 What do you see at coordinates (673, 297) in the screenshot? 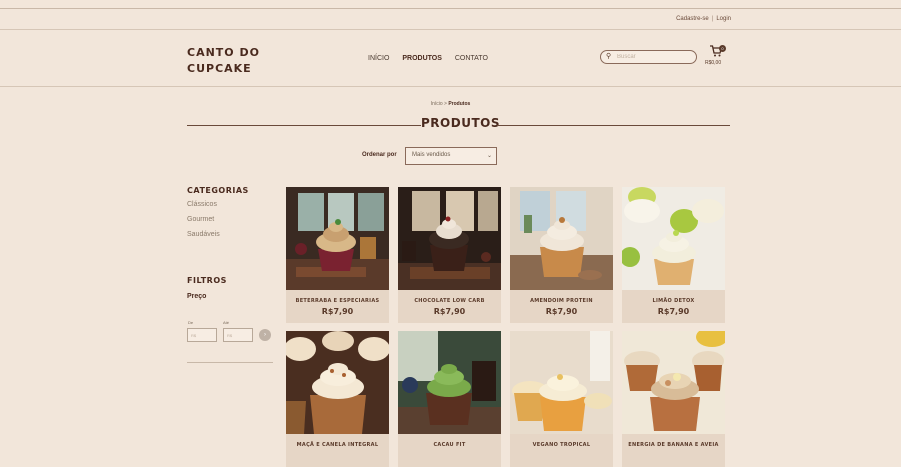
I see `product-name: LIMÃO DETOX` at bounding box center [673, 297].